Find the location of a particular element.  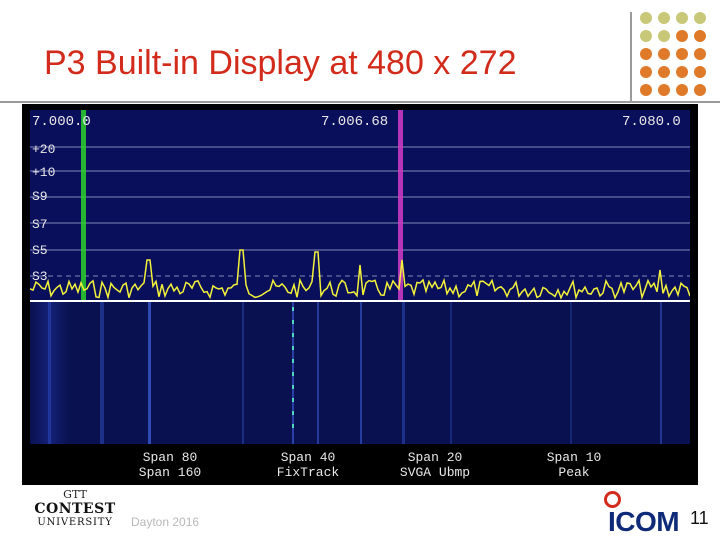

softkey-span40: Span 40 FixTrack is located at coordinates (308, 465).